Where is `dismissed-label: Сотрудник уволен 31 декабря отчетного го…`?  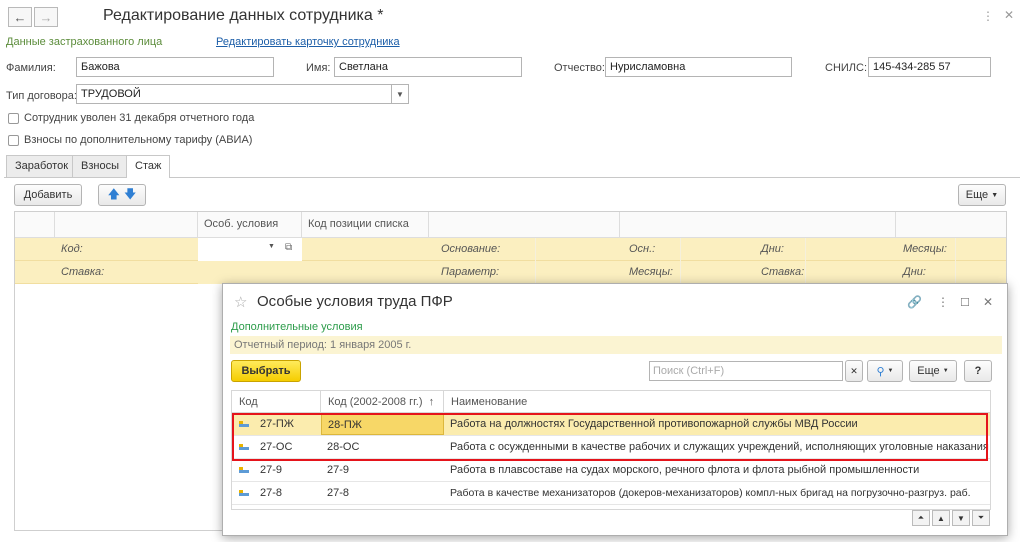
dismissed-label: Сотрудник уволен 31 декабря отчетного го… is located at coordinates (139, 118).